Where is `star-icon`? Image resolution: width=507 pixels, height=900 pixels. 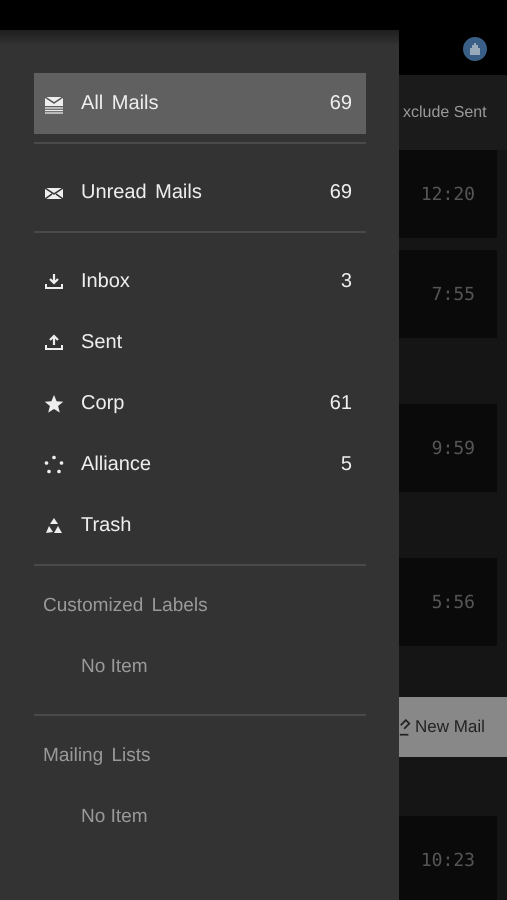
star-icon is located at coordinates (54, 404).